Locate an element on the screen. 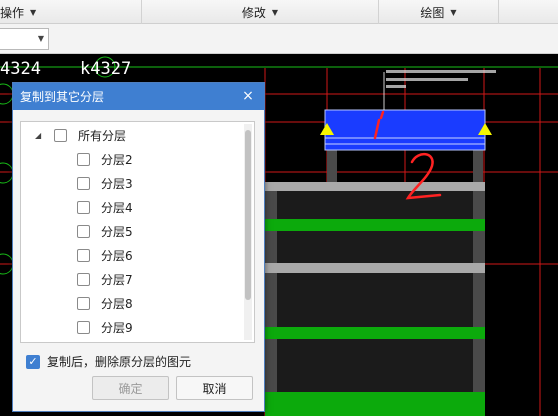 The height and width of the screenshot is (416, 558). delete-original-option: ✓ 复制后，删除原分层的图元 is located at coordinates (108, 361).